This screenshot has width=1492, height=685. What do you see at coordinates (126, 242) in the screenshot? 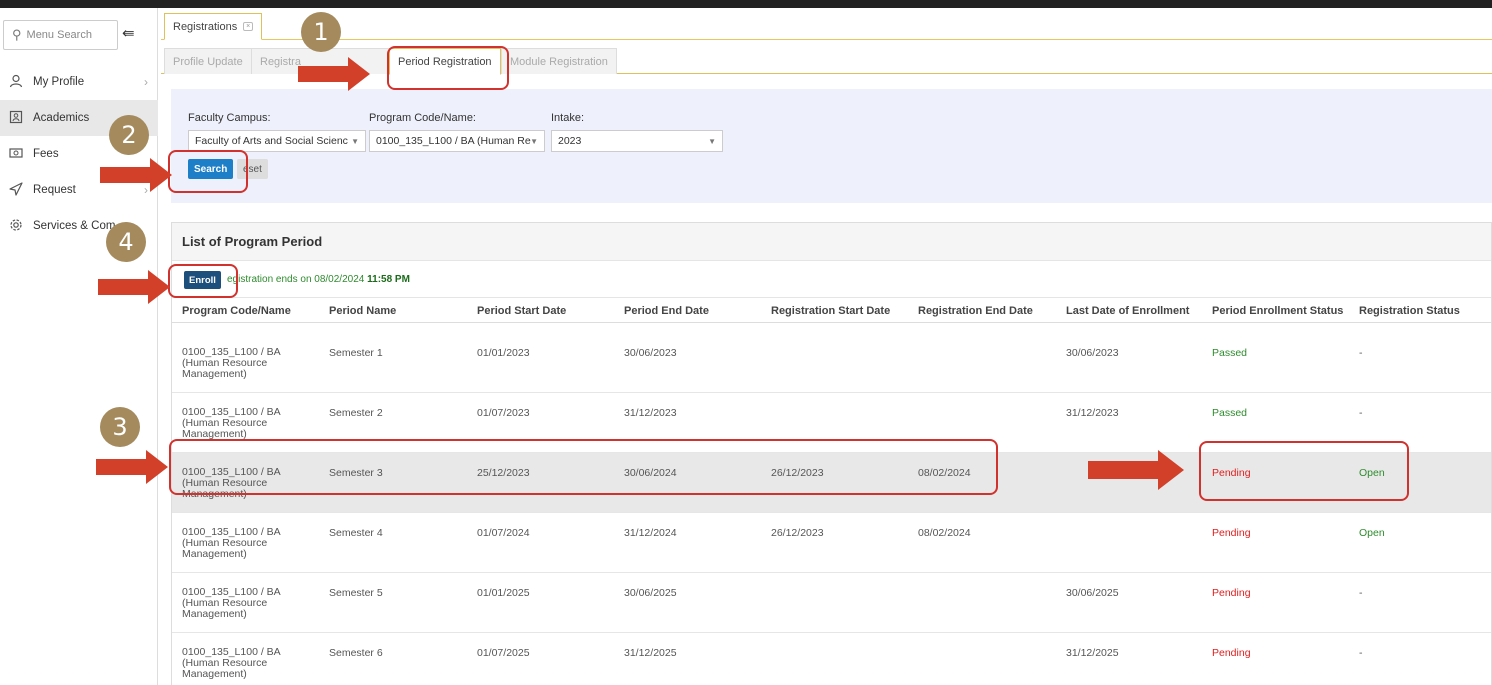
I see `step-badge-4: 4` at bounding box center [126, 242].